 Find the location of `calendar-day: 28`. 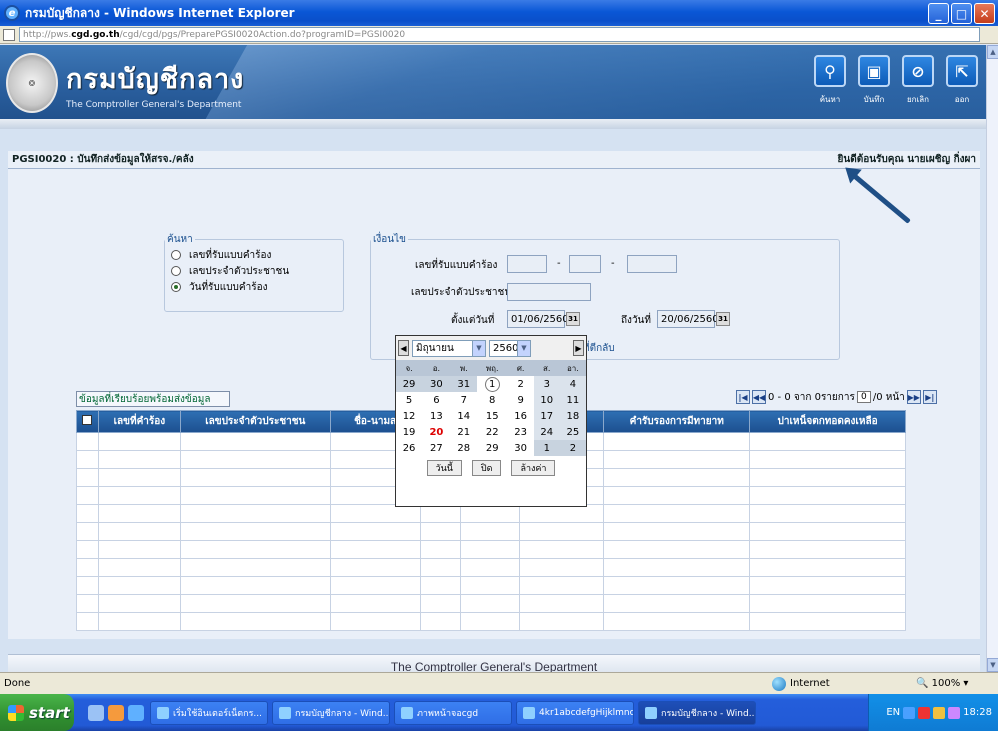

calendar-day: 28 is located at coordinates (464, 448).